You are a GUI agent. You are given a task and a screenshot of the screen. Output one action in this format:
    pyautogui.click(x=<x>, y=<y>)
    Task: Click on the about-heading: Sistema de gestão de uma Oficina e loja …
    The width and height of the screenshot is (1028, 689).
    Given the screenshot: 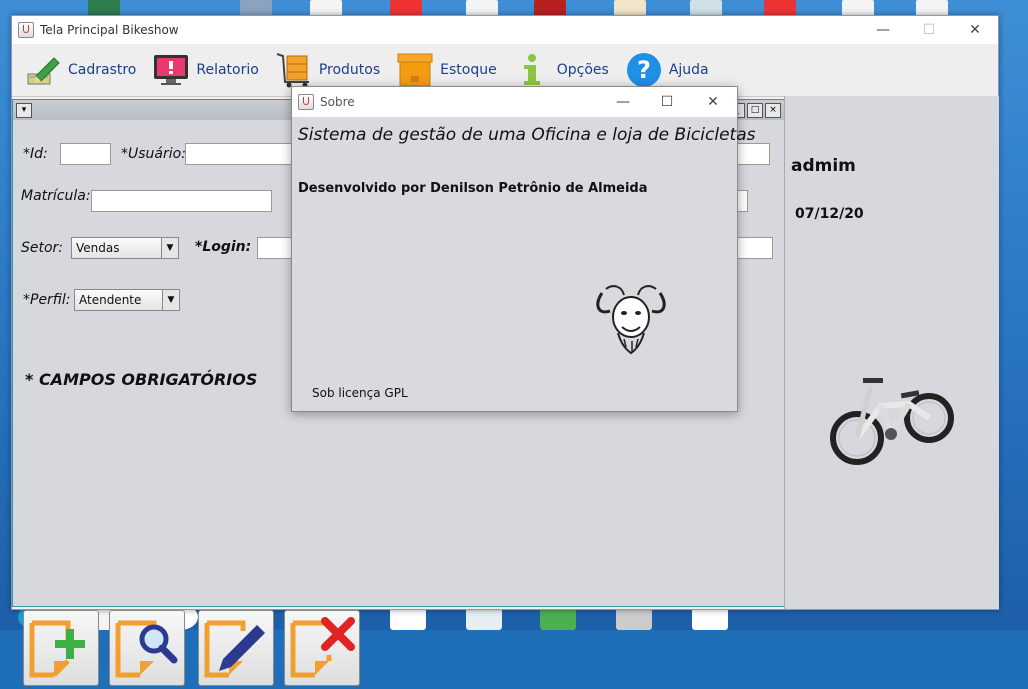 What is the action you would take?
    pyautogui.click(x=527, y=135)
    